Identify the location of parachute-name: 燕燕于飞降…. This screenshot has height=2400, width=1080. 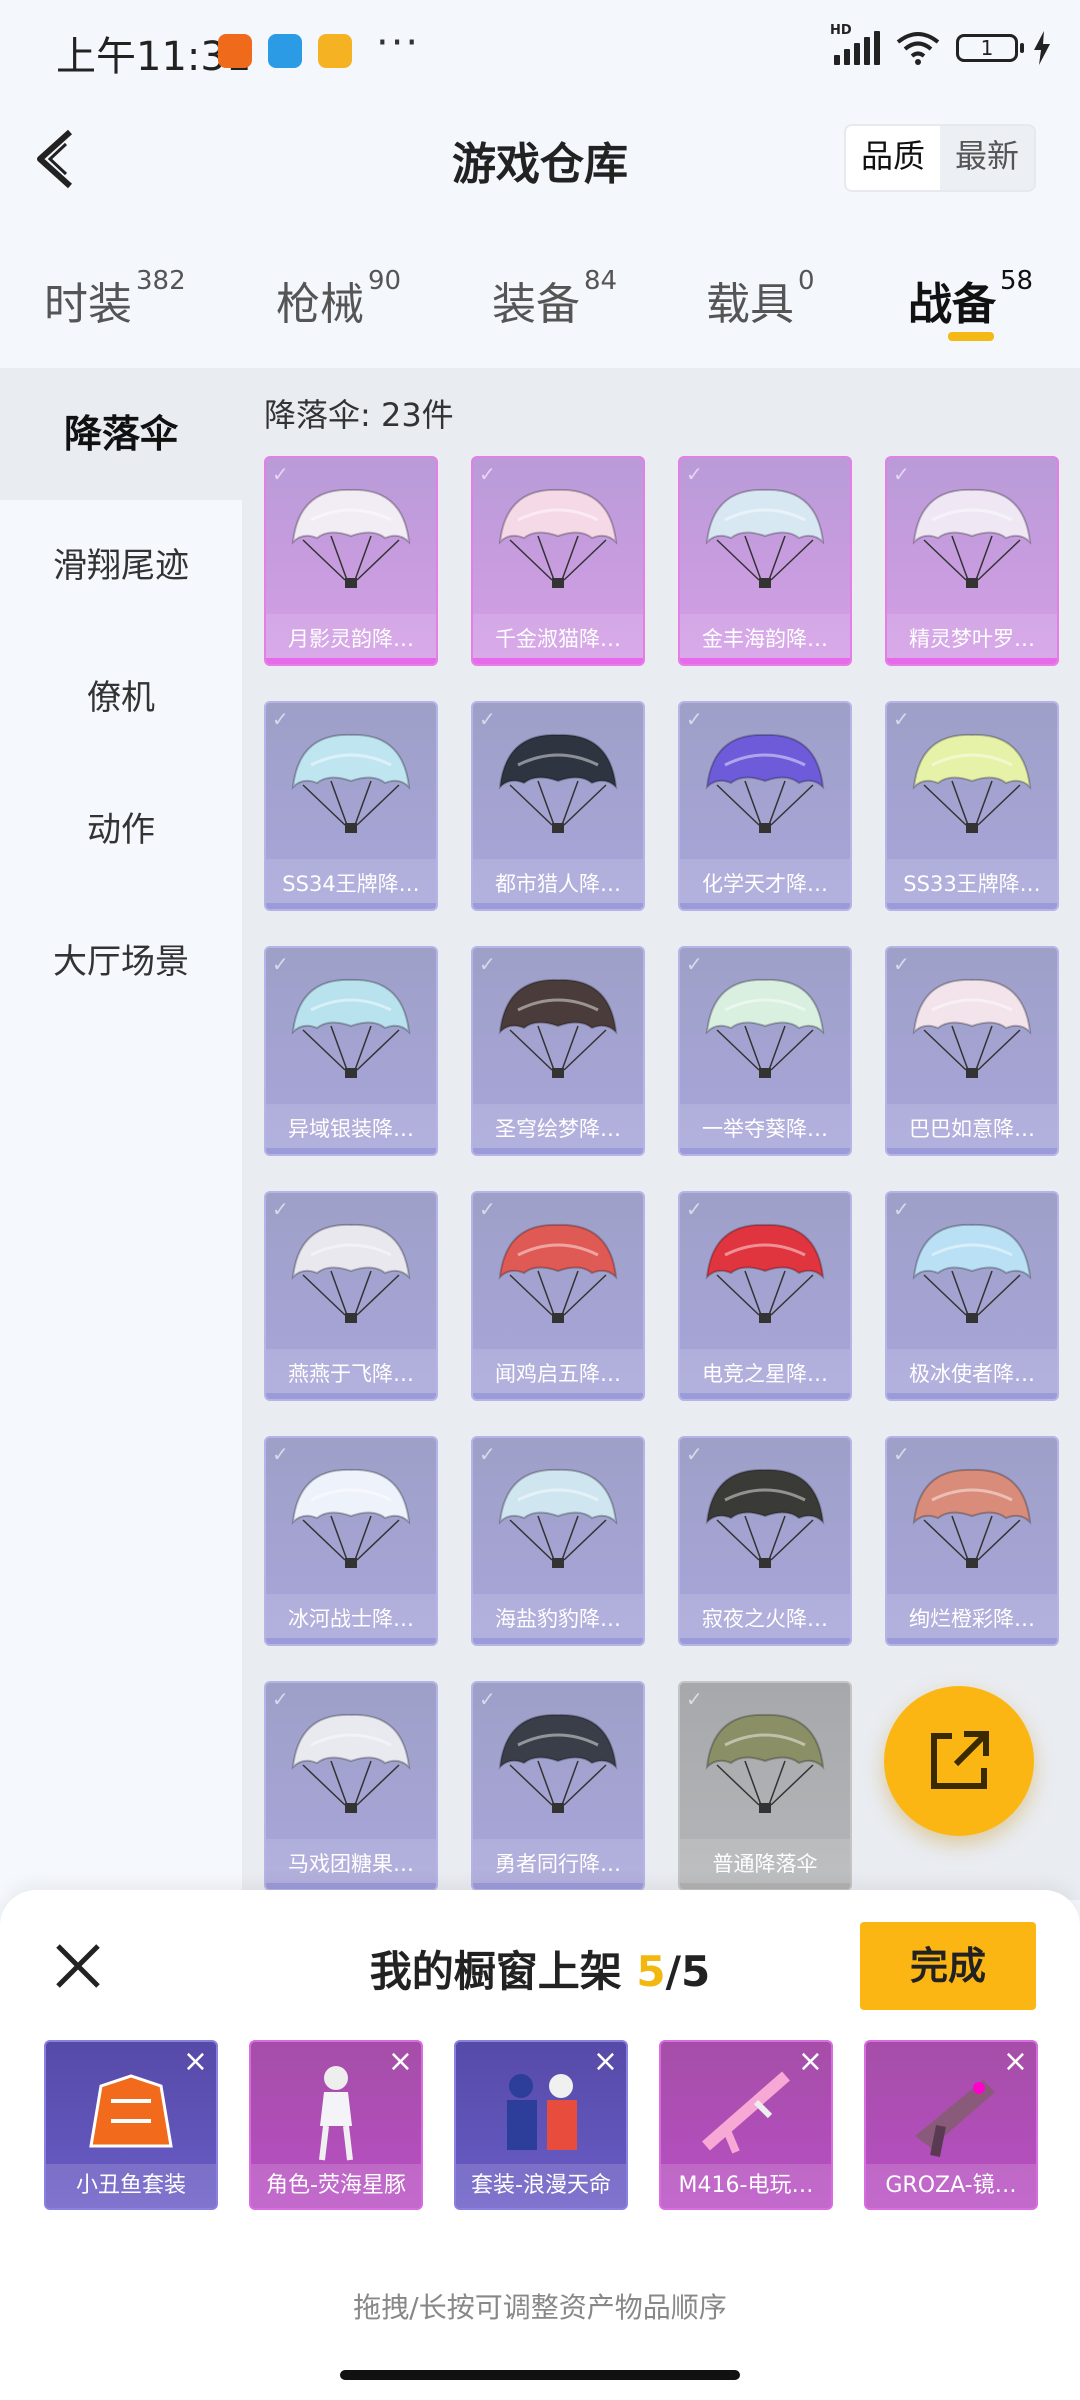
(351, 1374).